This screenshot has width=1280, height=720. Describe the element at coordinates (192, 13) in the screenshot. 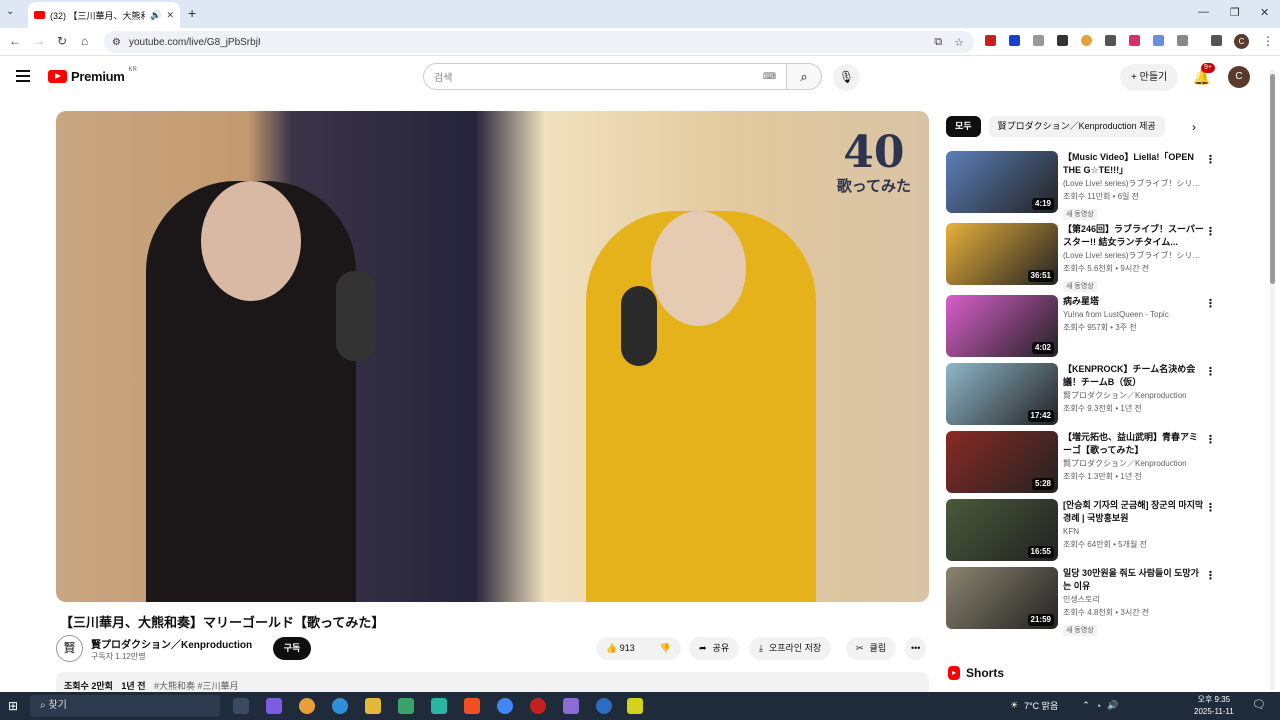

I see `new-tab-icon: +` at that location.